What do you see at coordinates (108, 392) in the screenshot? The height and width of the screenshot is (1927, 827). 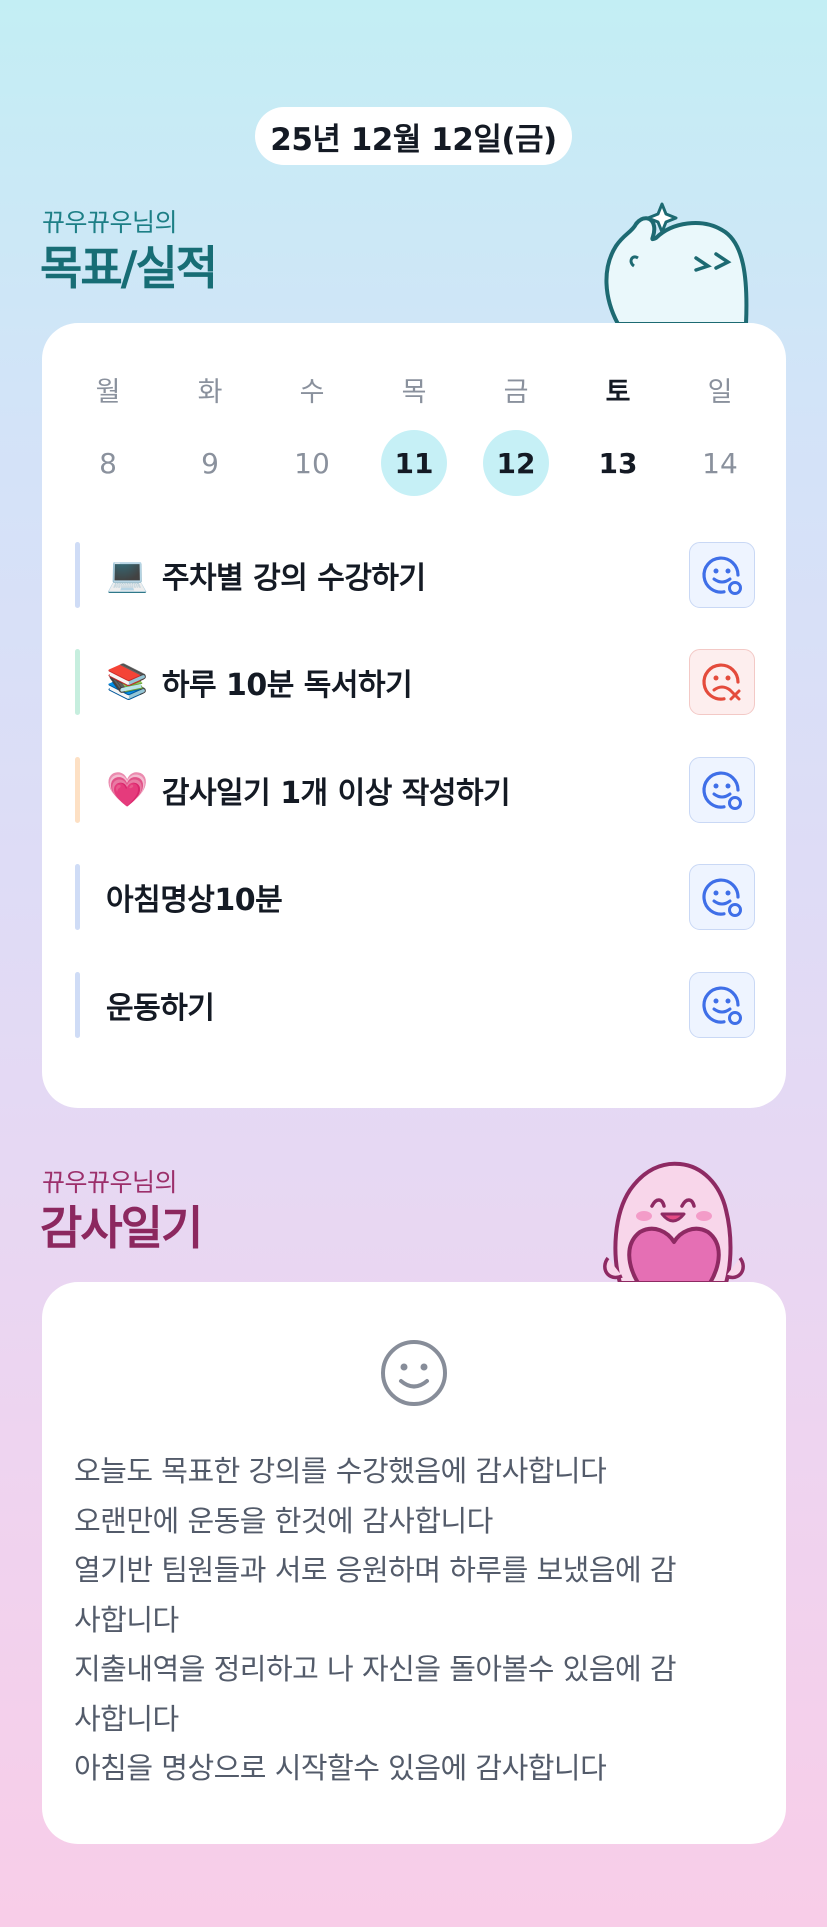 I see `weekday-label: 월` at bounding box center [108, 392].